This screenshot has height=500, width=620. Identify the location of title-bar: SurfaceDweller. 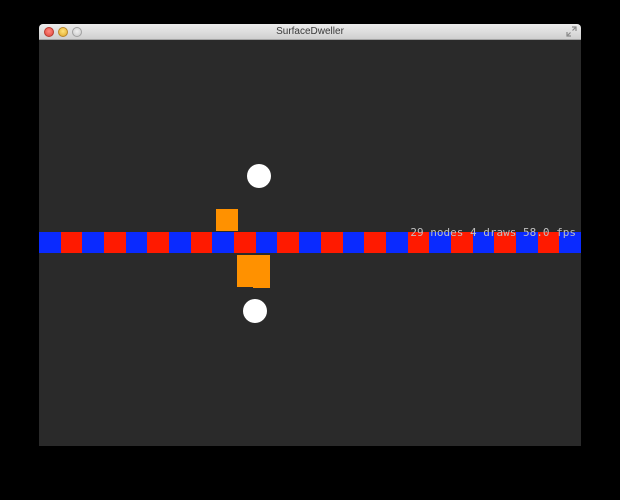
(310, 32).